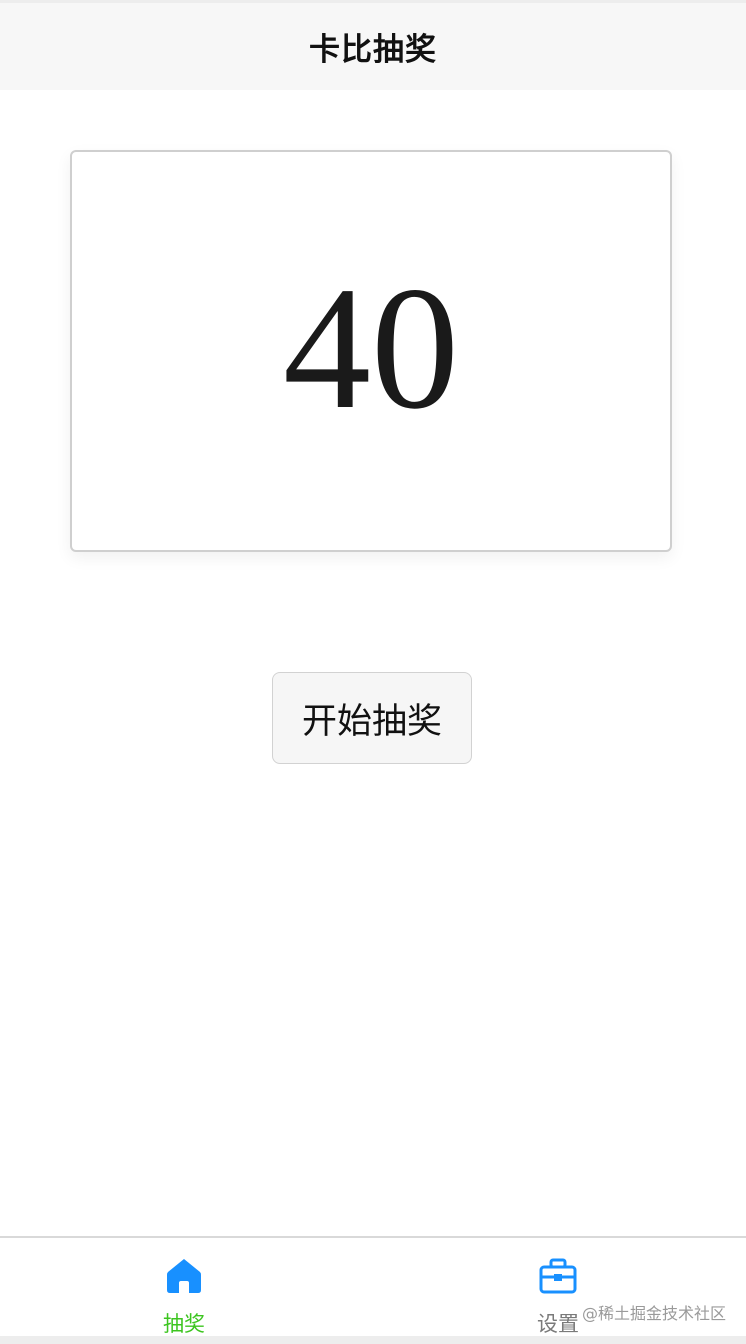  I want to click on tab-lottery-label: 抽奖, so click(184, 1324).